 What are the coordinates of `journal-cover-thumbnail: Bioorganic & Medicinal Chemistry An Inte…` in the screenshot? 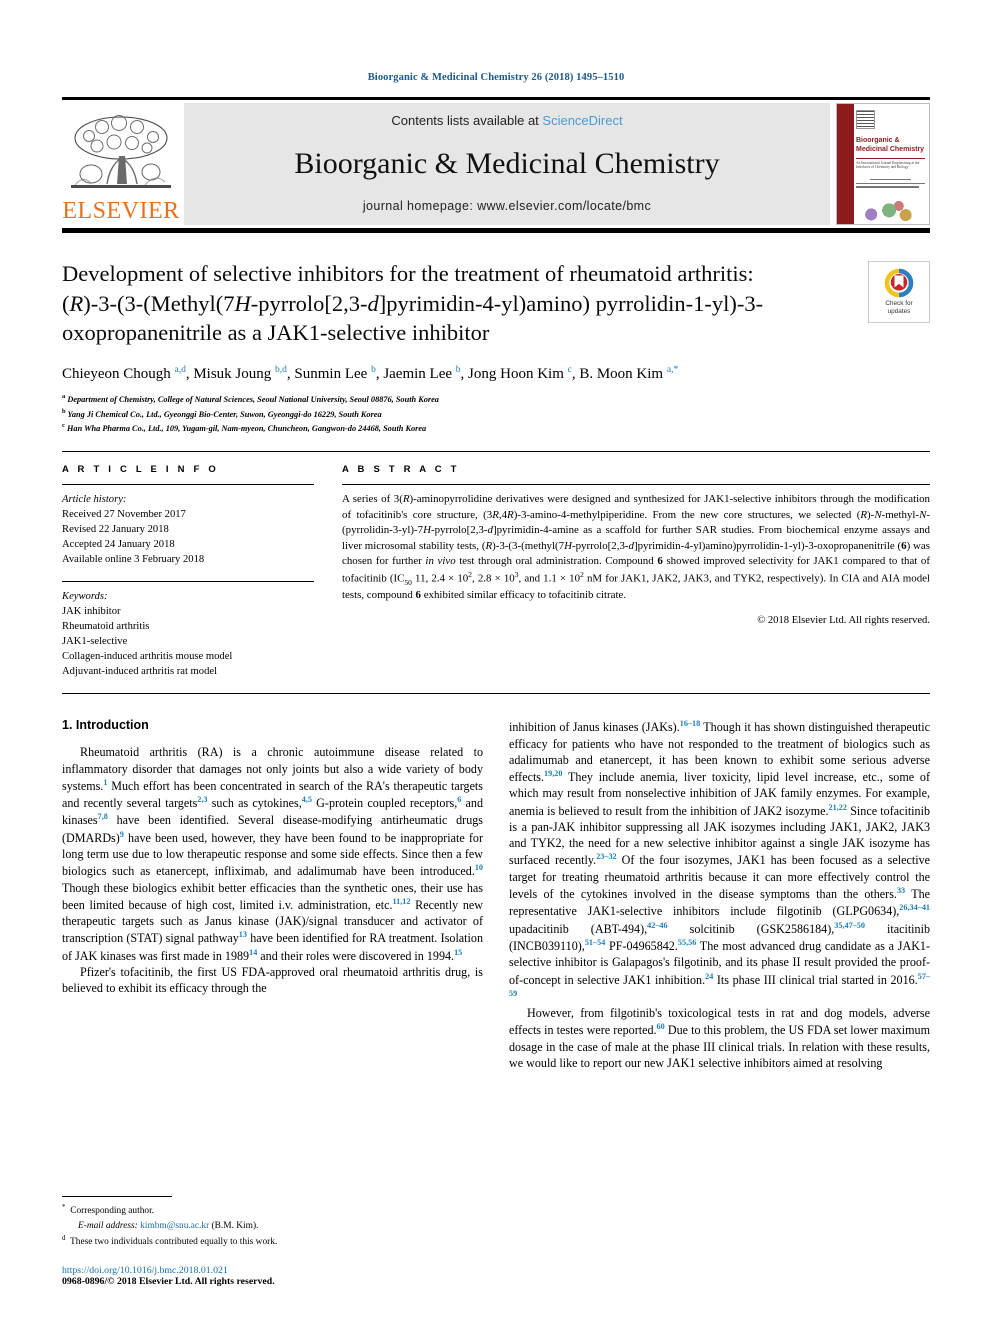 It's located at (883, 164).